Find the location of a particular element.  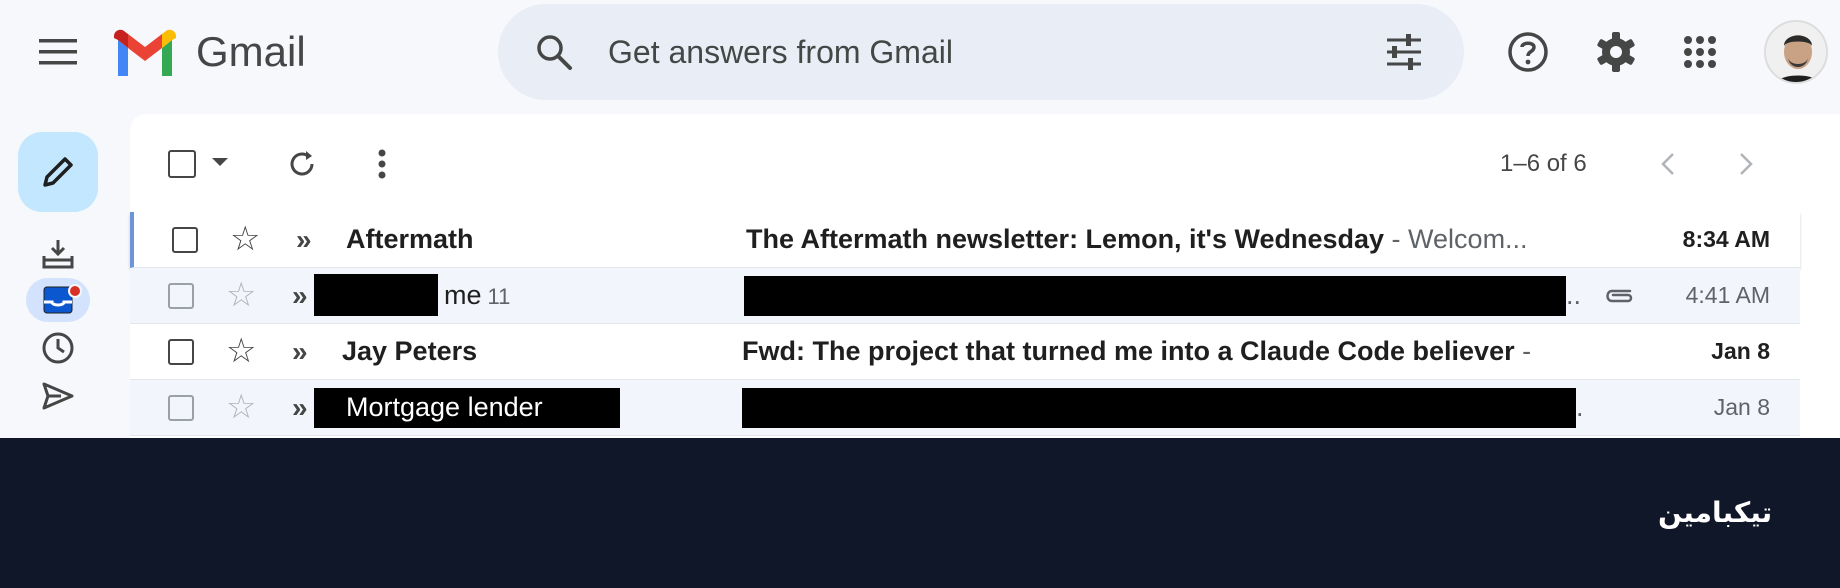

pencil-icon is located at coordinates (58, 172).